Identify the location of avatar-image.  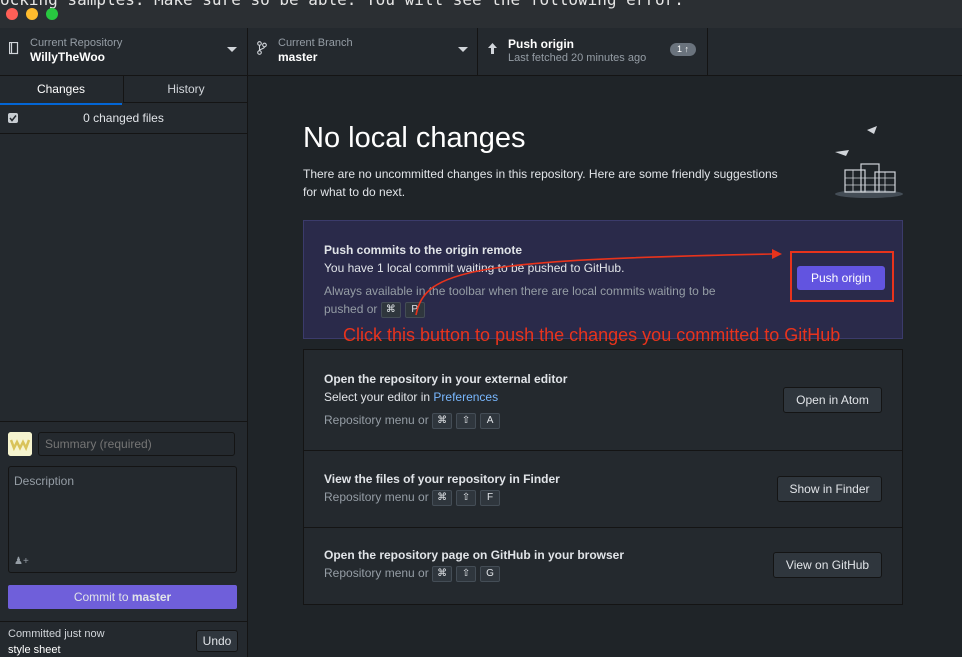
(20, 444).